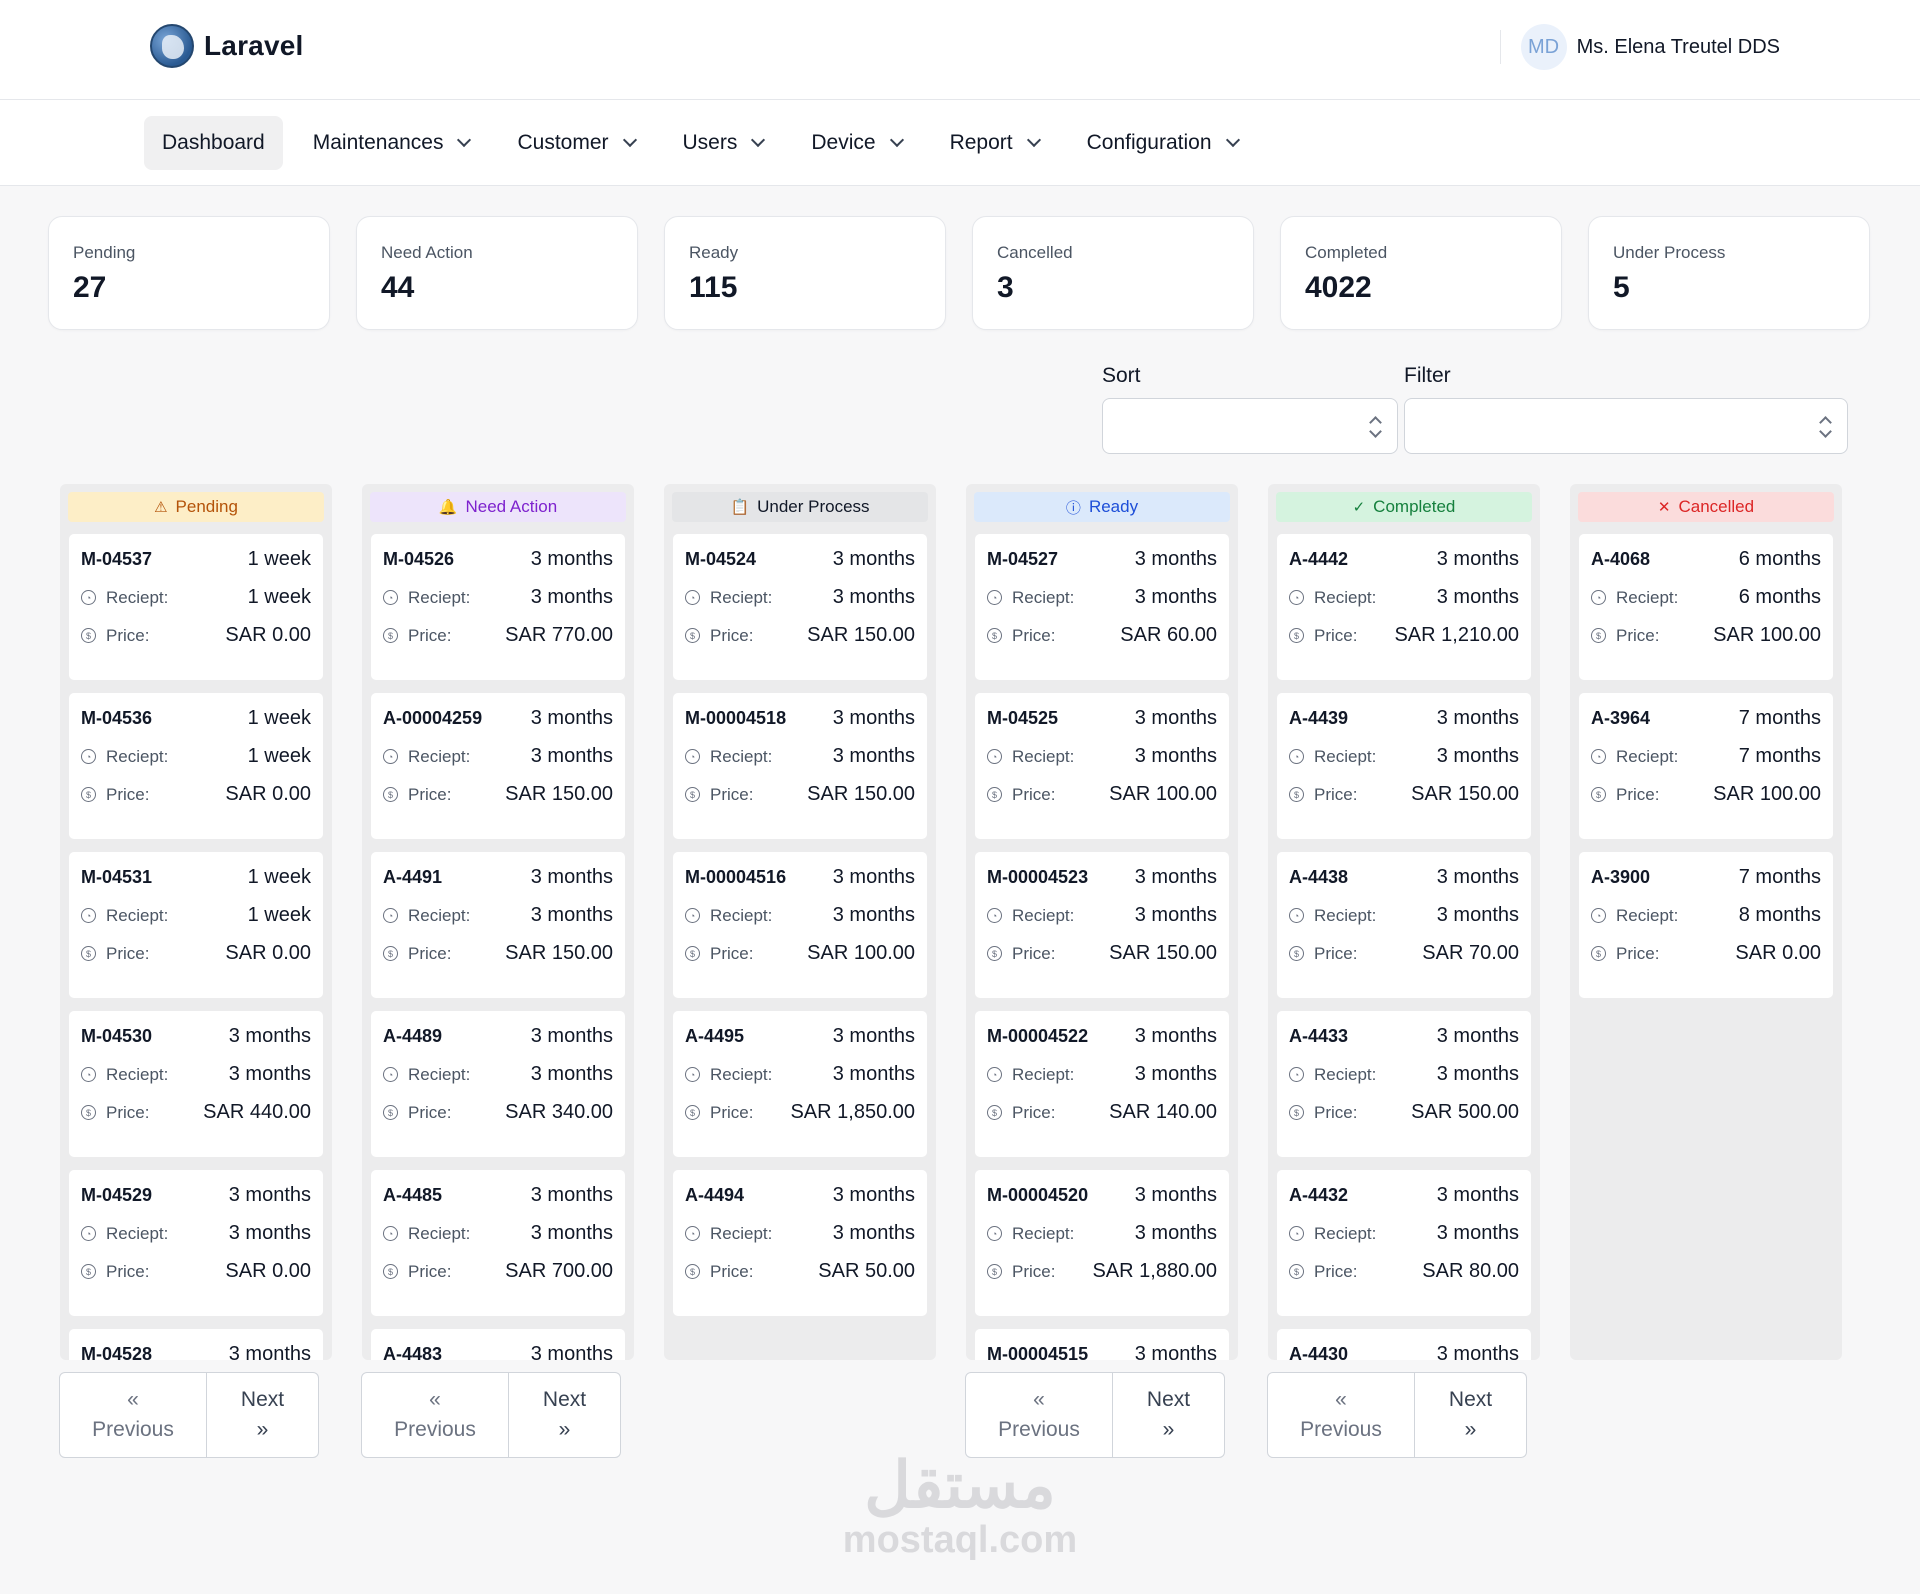  What do you see at coordinates (1470, 1399) in the screenshot?
I see `next-label: Next` at bounding box center [1470, 1399].